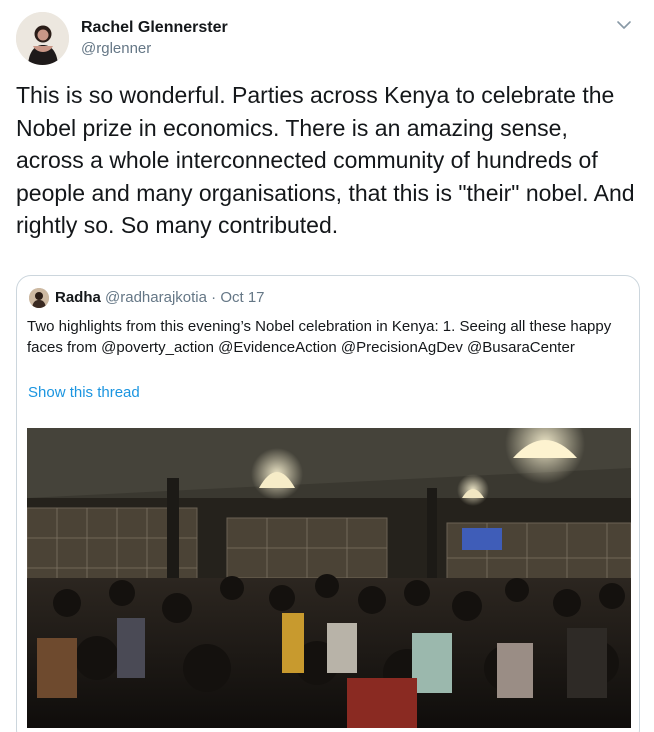  What do you see at coordinates (624, 24) in the screenshot?
I see `chevron-down-icon` at bounding box center [624, 24].